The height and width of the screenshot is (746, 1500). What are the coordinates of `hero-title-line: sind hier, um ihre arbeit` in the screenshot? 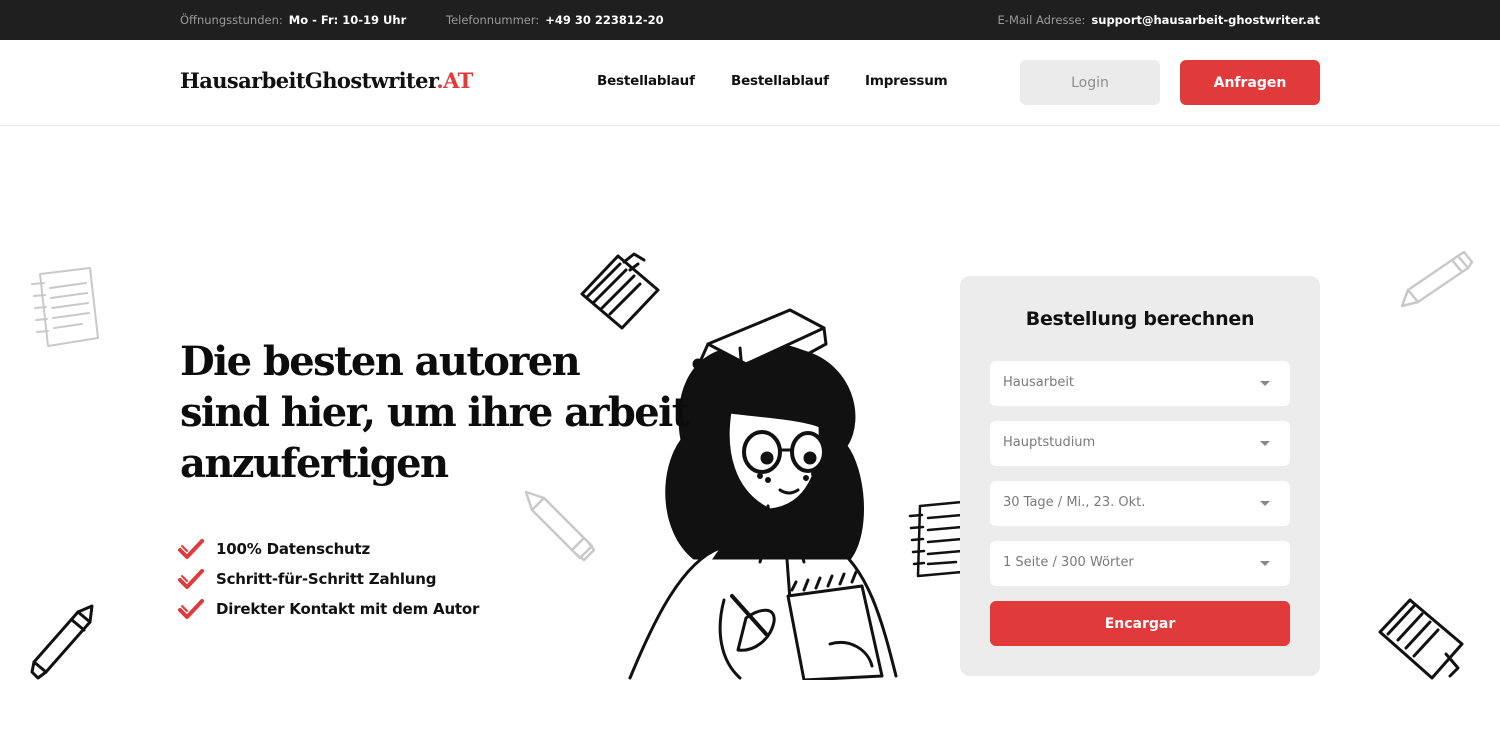 It's located at (435, 412).